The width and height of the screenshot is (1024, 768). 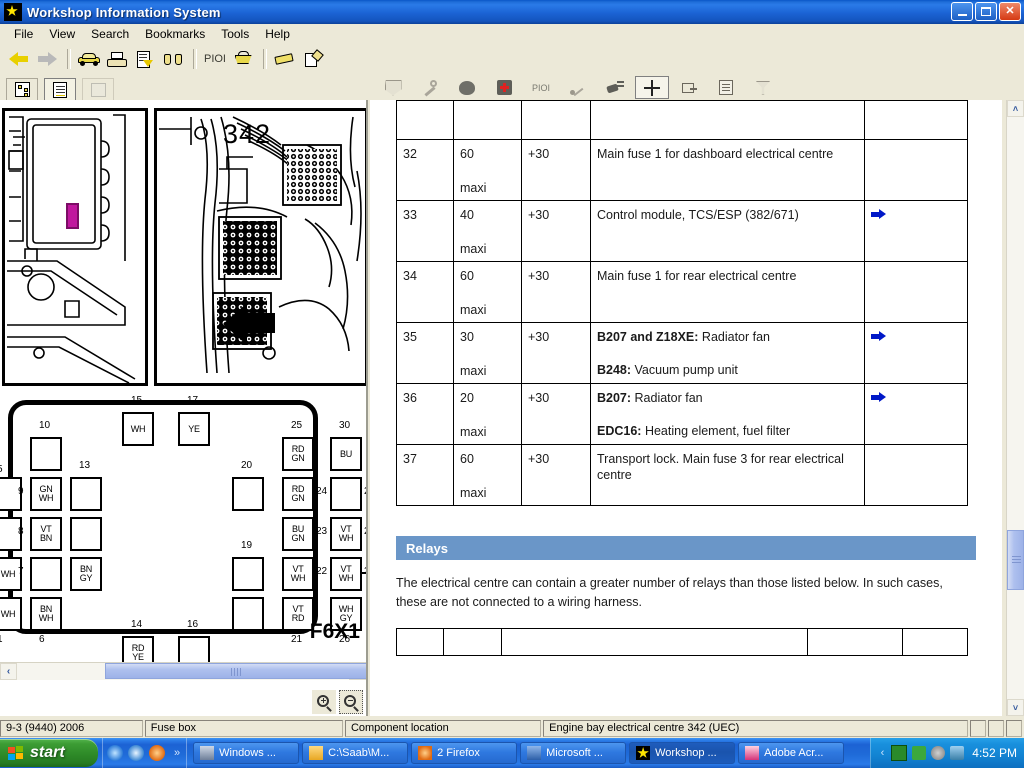 I want to click on menu-tools: Tools, so click(x=235, y=34).